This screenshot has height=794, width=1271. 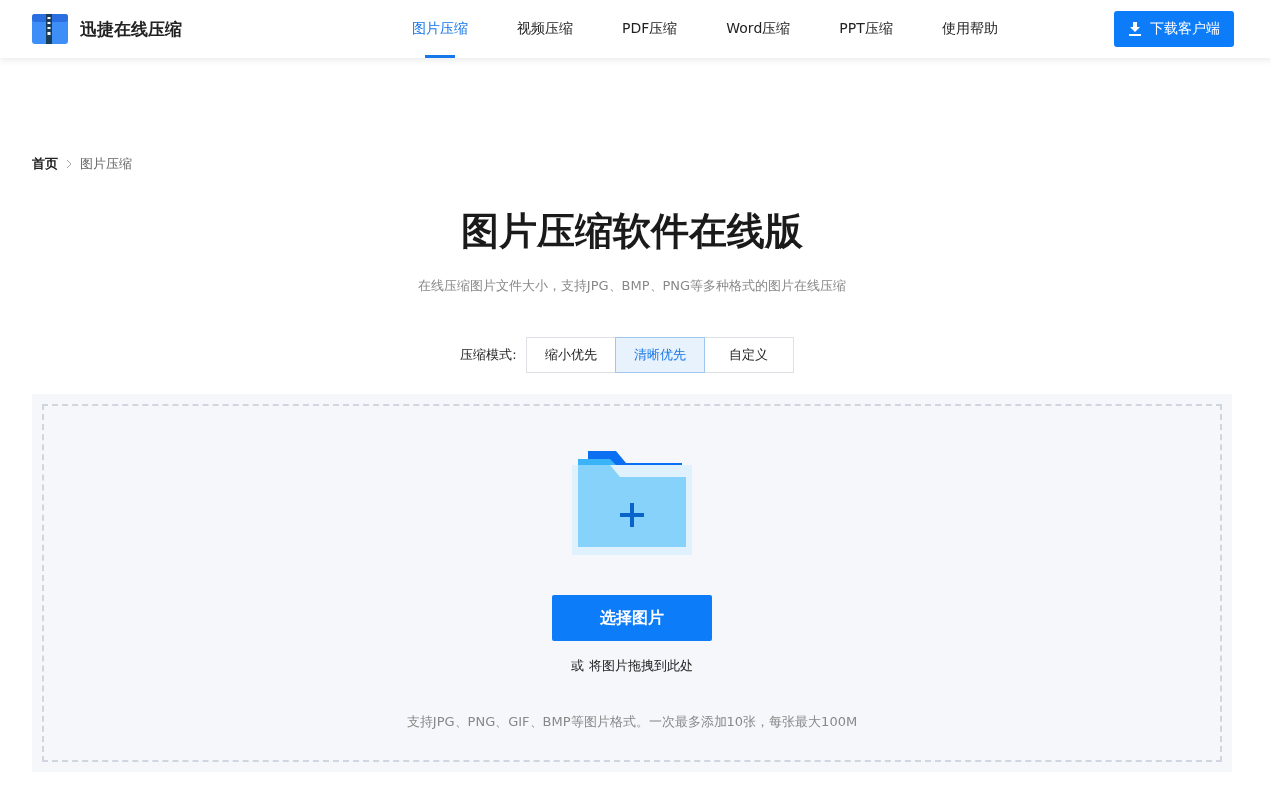 What do you see at coordinates (1174, 29) in the screenshot?
I see `download-client-button: 下载客户端` at bounding box center [1174, 29].